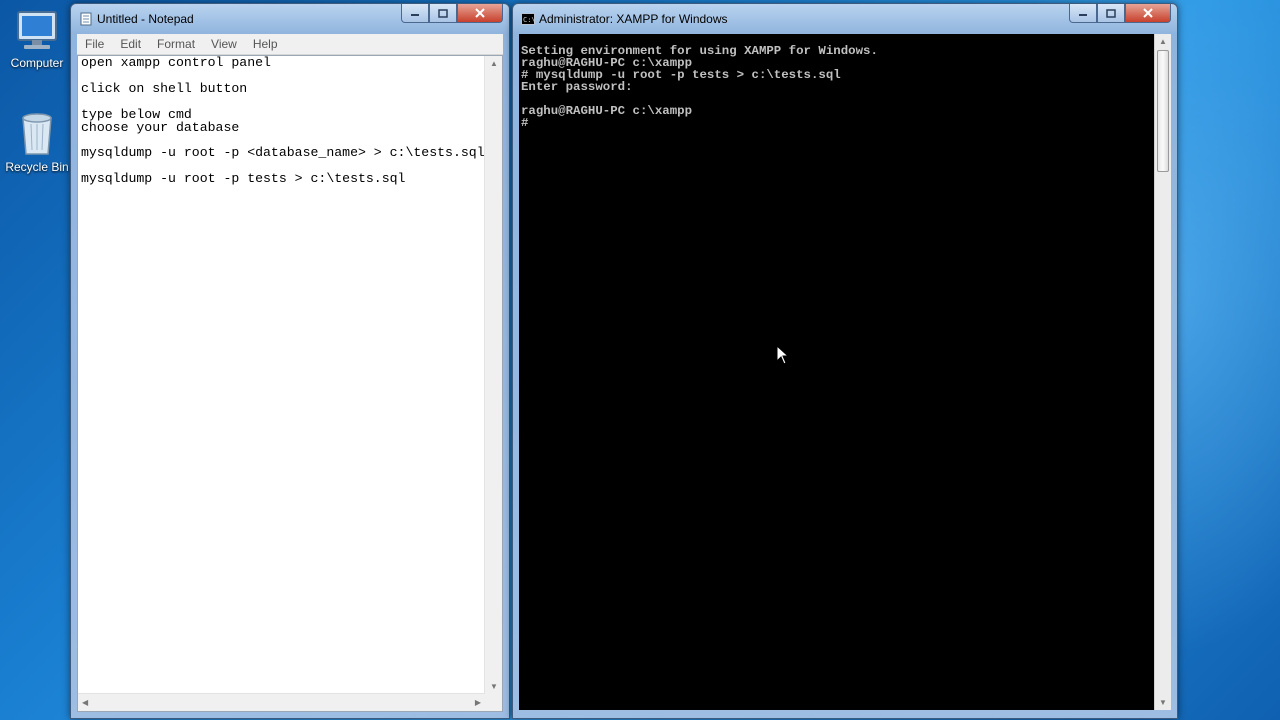  I want to click on computer-icon, so click(37, 30).